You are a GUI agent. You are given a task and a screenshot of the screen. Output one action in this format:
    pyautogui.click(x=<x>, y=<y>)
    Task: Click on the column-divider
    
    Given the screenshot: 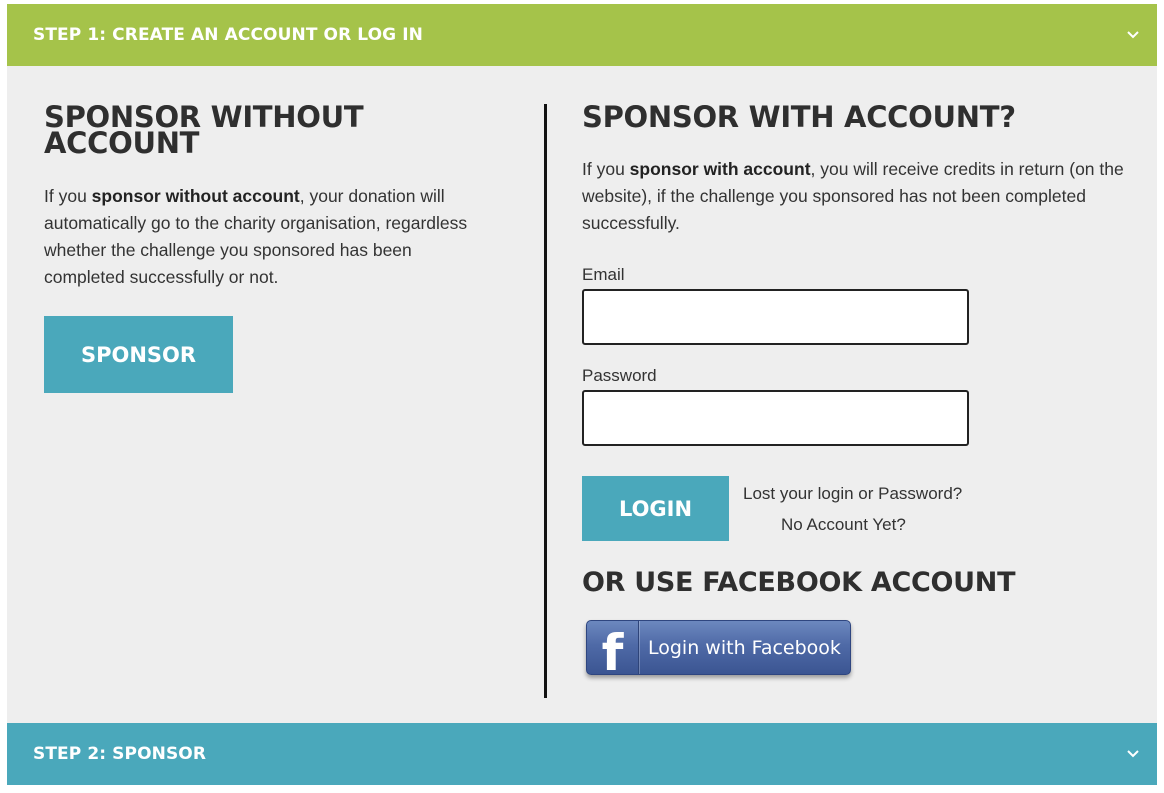 What is the action you would take?
    pyautogui.click(x=545, y=401)
    